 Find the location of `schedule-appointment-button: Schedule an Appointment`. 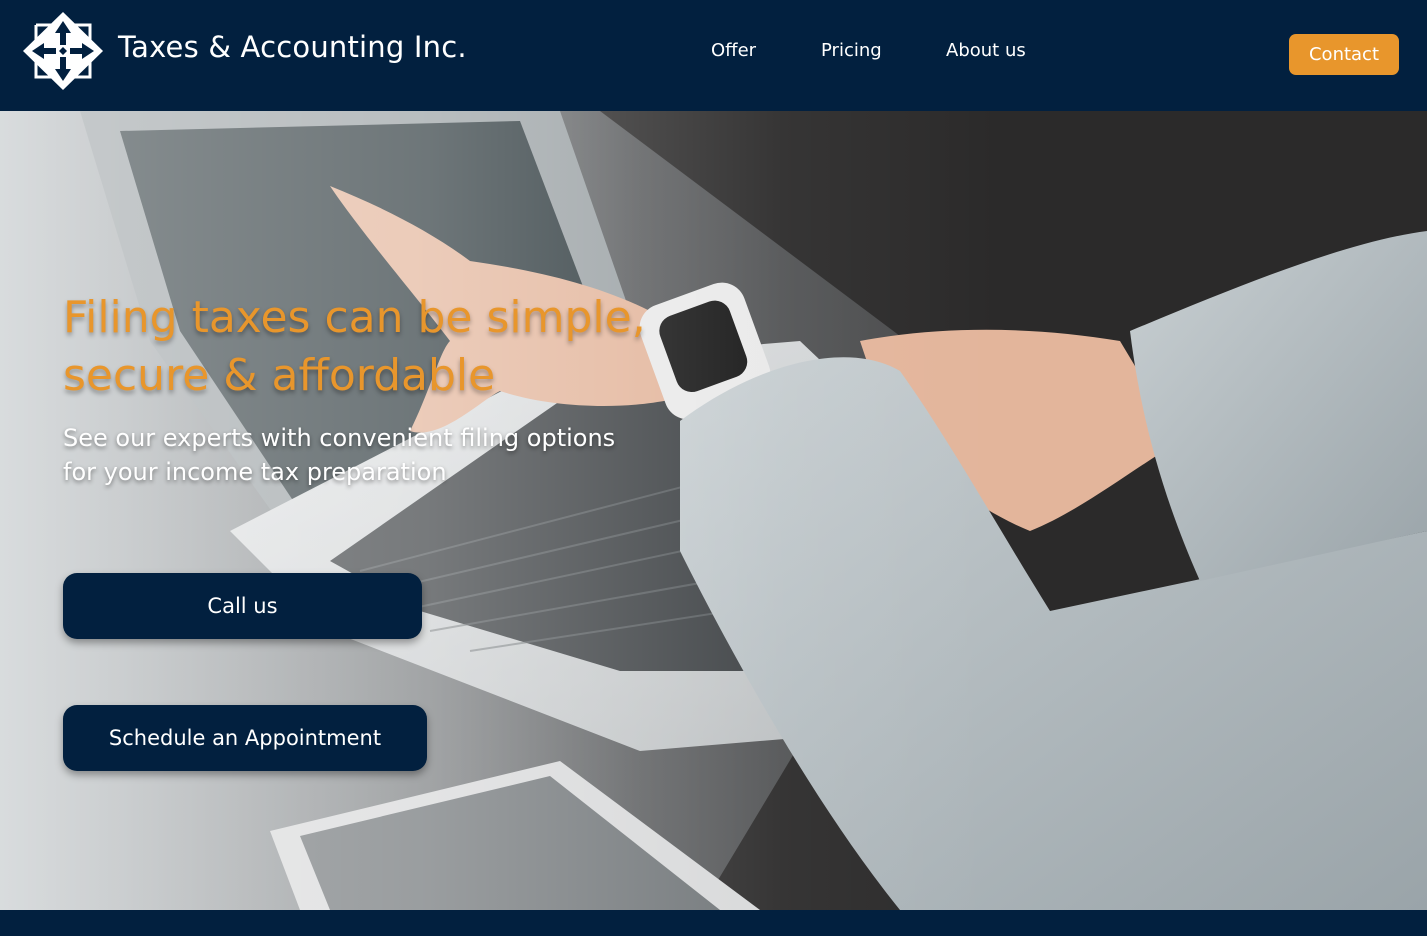

schedule-appointment-button: Schedule an Appointment is located at coordinates (245, 738).